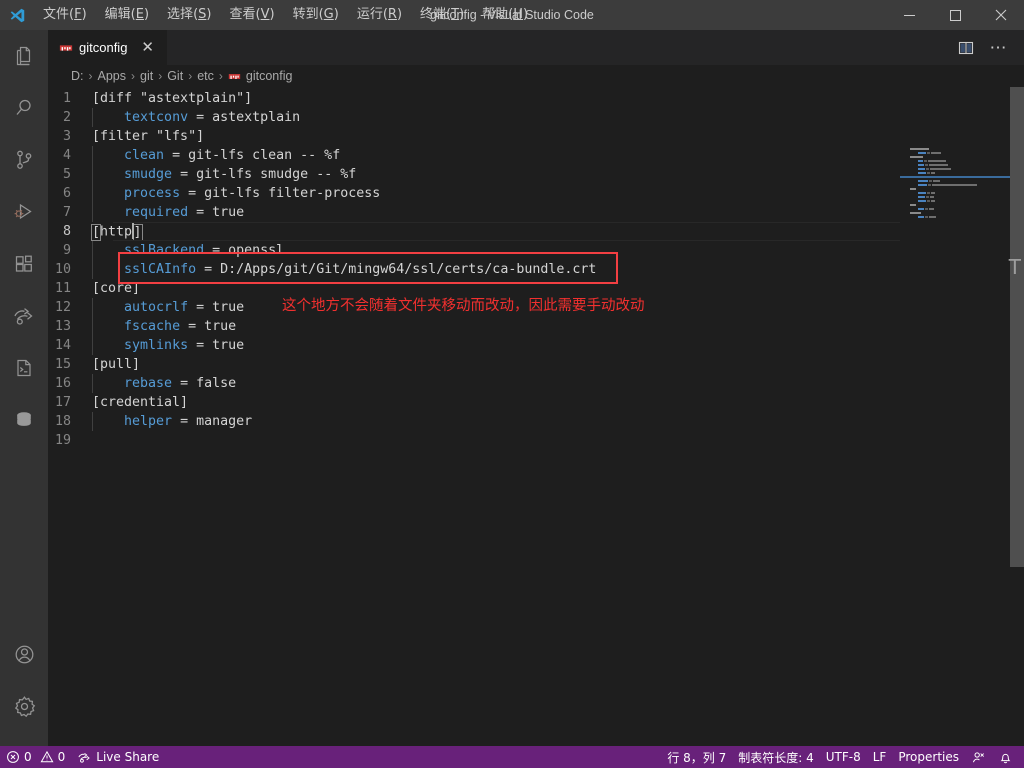 This screenshot has height=768, width=1024. What do you see at coordinates (696, 757) in the screenshot?
I see `status-cursor-position: 行 8，列 7` at bounding box center [696, 757].